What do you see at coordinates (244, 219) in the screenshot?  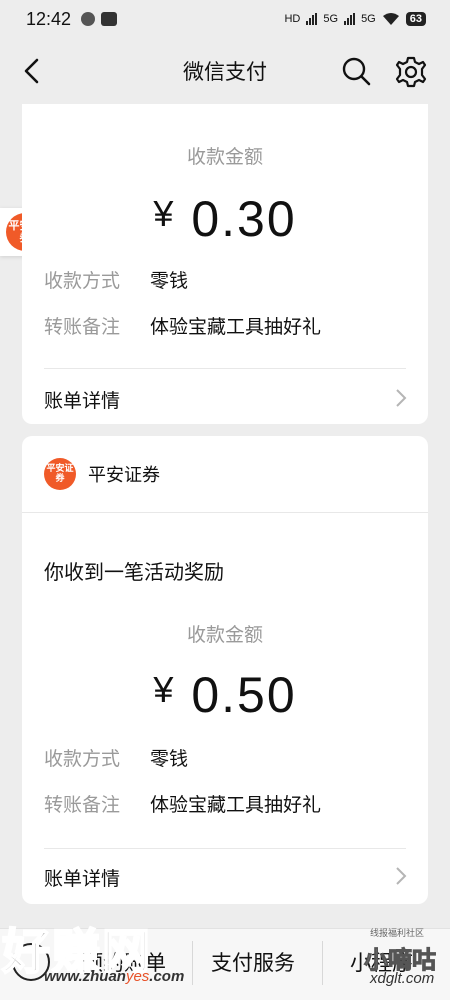 I see `amount-number: 0.30` at bounding box center [244, 219].